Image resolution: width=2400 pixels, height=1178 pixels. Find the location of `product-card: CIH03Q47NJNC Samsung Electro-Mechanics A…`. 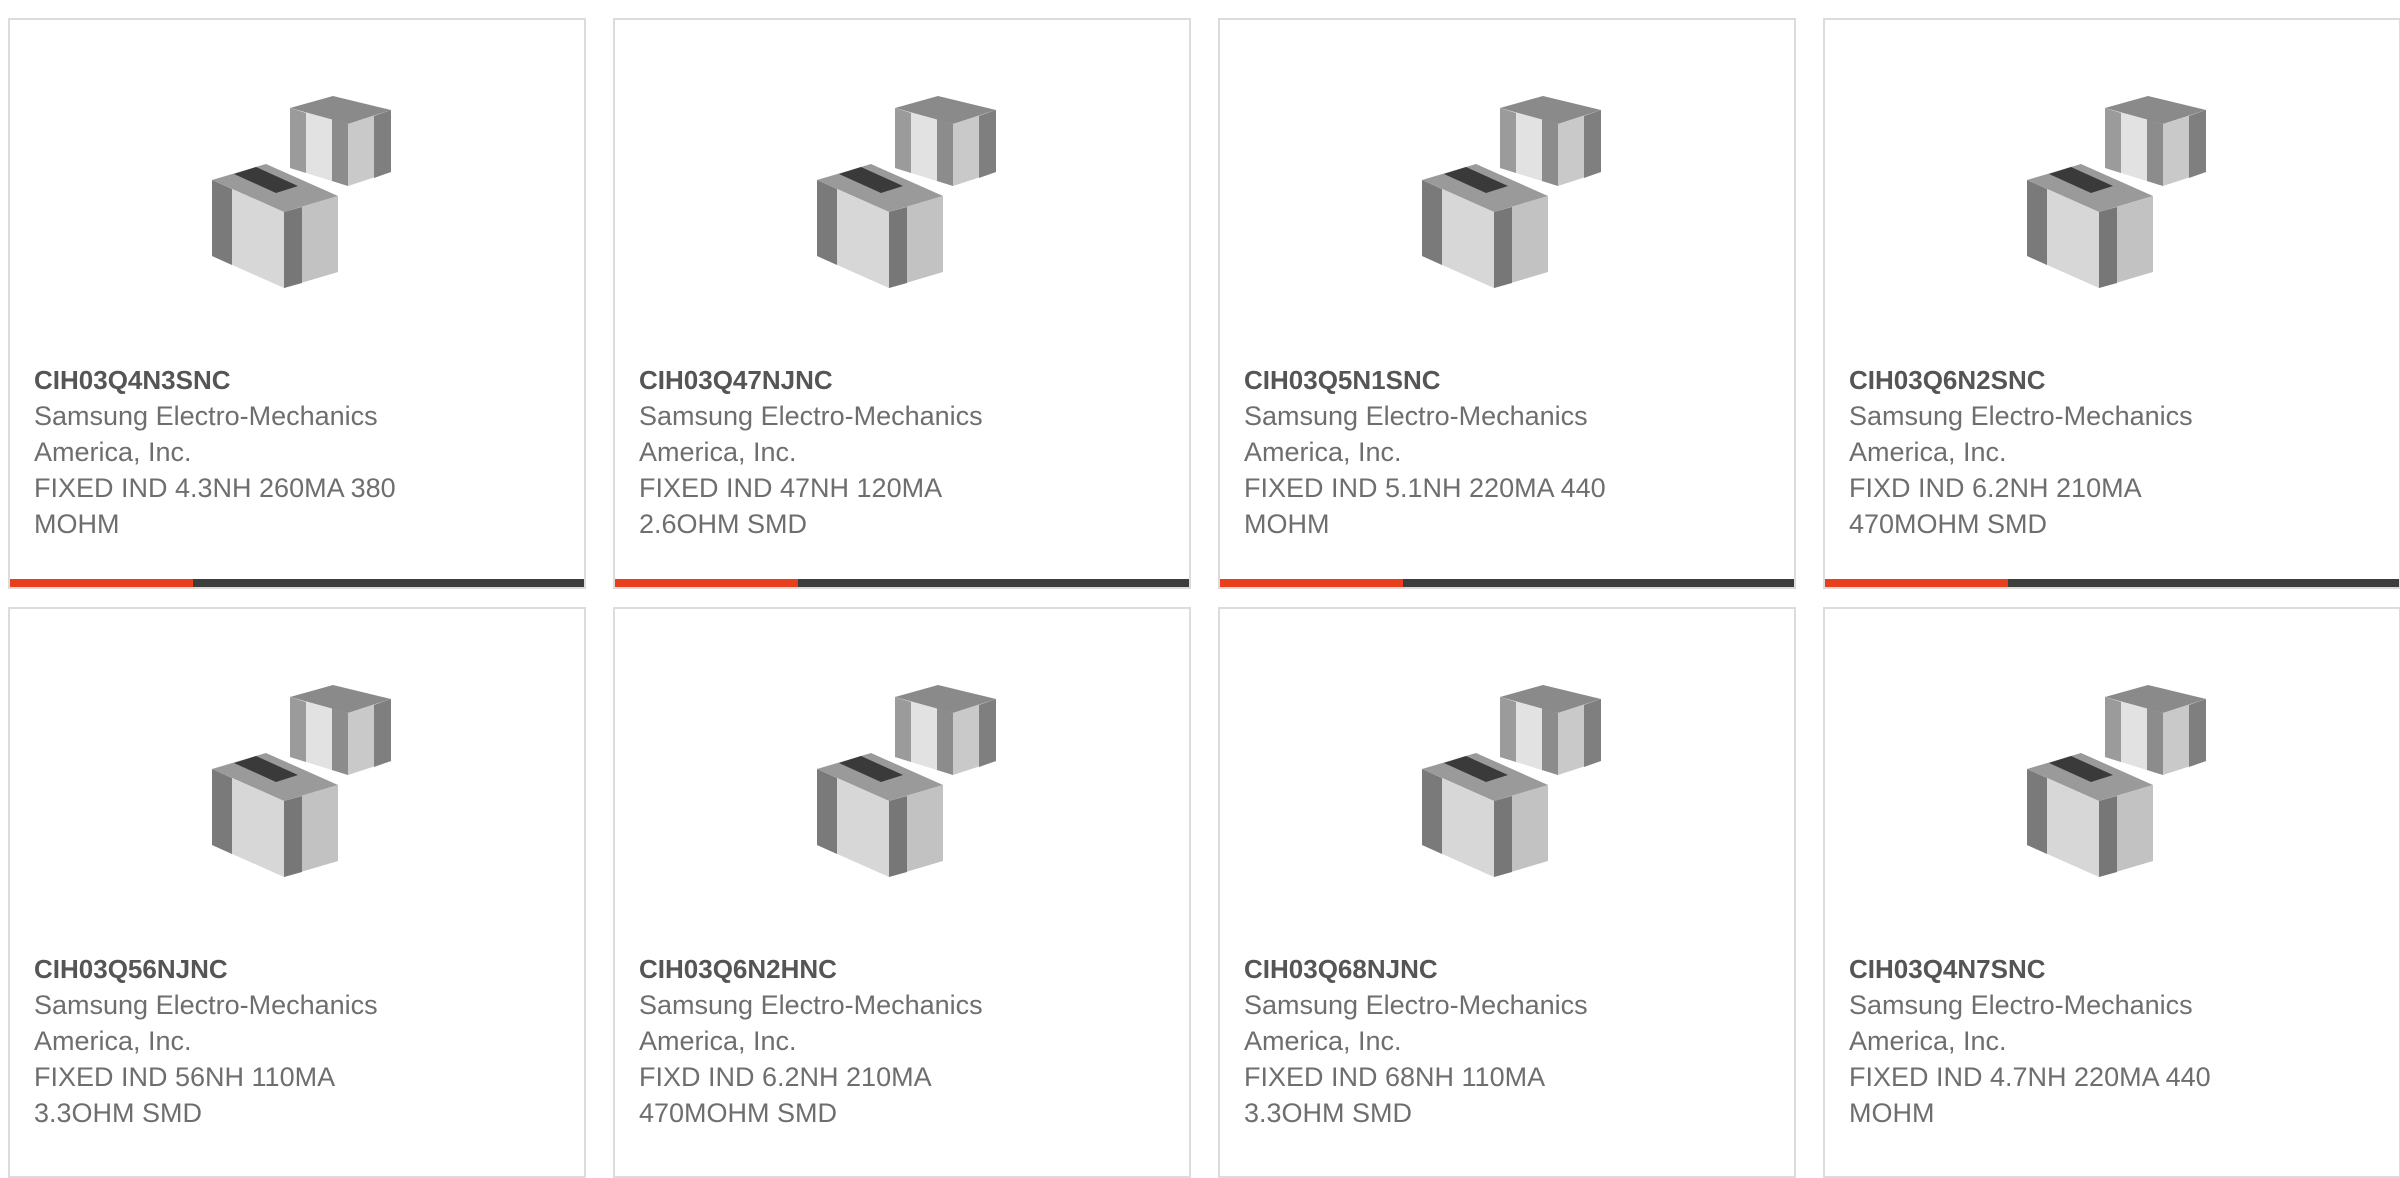

product-card: CIH03Q47NJNC Samsung Electro-Mechanics A… is located at coordinates (902, 303).